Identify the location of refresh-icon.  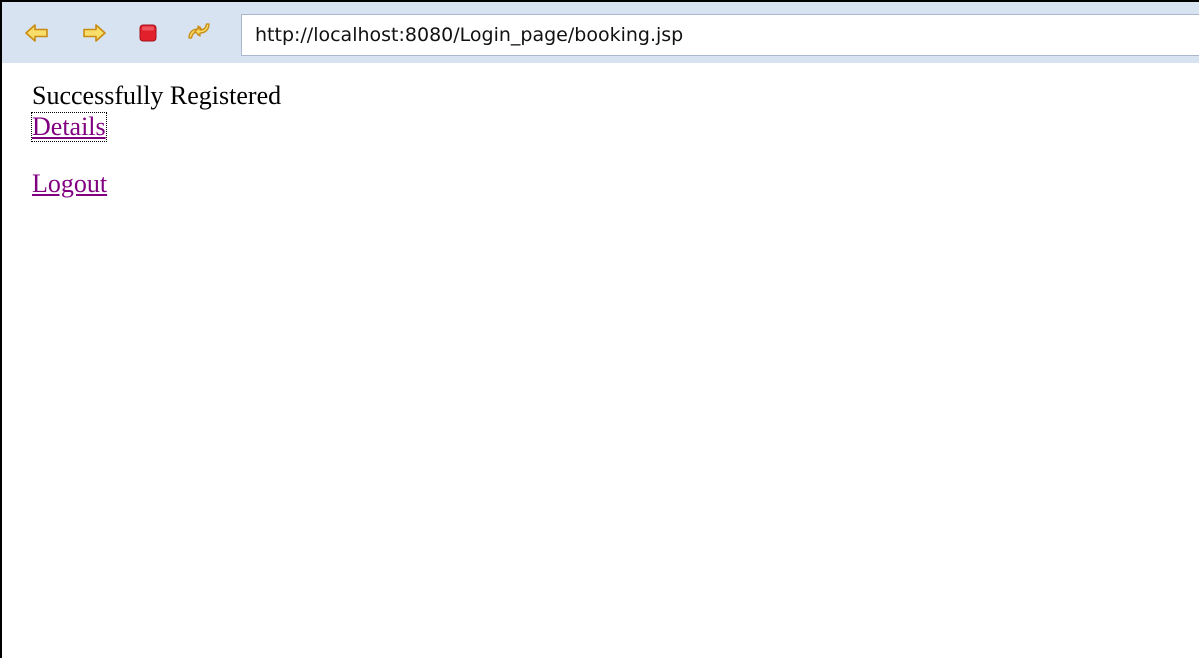
(199, 31).